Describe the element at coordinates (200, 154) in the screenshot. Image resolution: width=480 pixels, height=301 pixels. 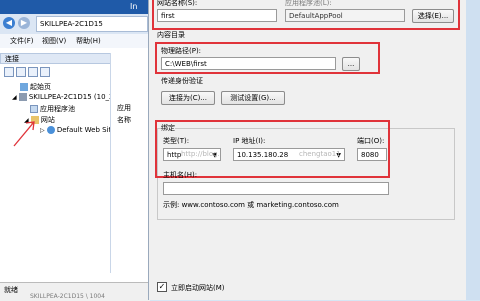
I see `watermark-text: http://blog.` at that location.